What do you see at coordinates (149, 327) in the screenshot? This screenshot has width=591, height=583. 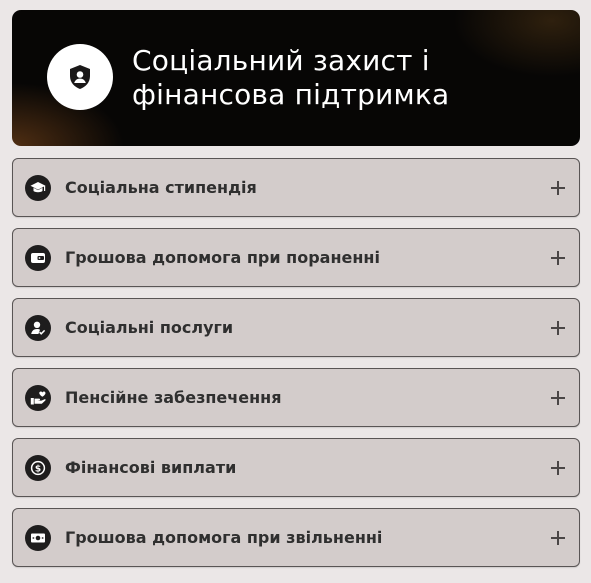 I see `accordion-item-label: Соціальні послуги` at bounding box center [149, 327].